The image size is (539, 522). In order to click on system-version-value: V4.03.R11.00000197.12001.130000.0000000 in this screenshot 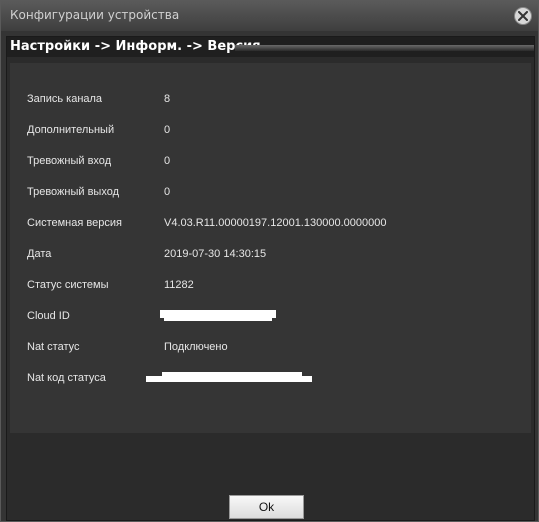, I will do `click(275, 223)`.